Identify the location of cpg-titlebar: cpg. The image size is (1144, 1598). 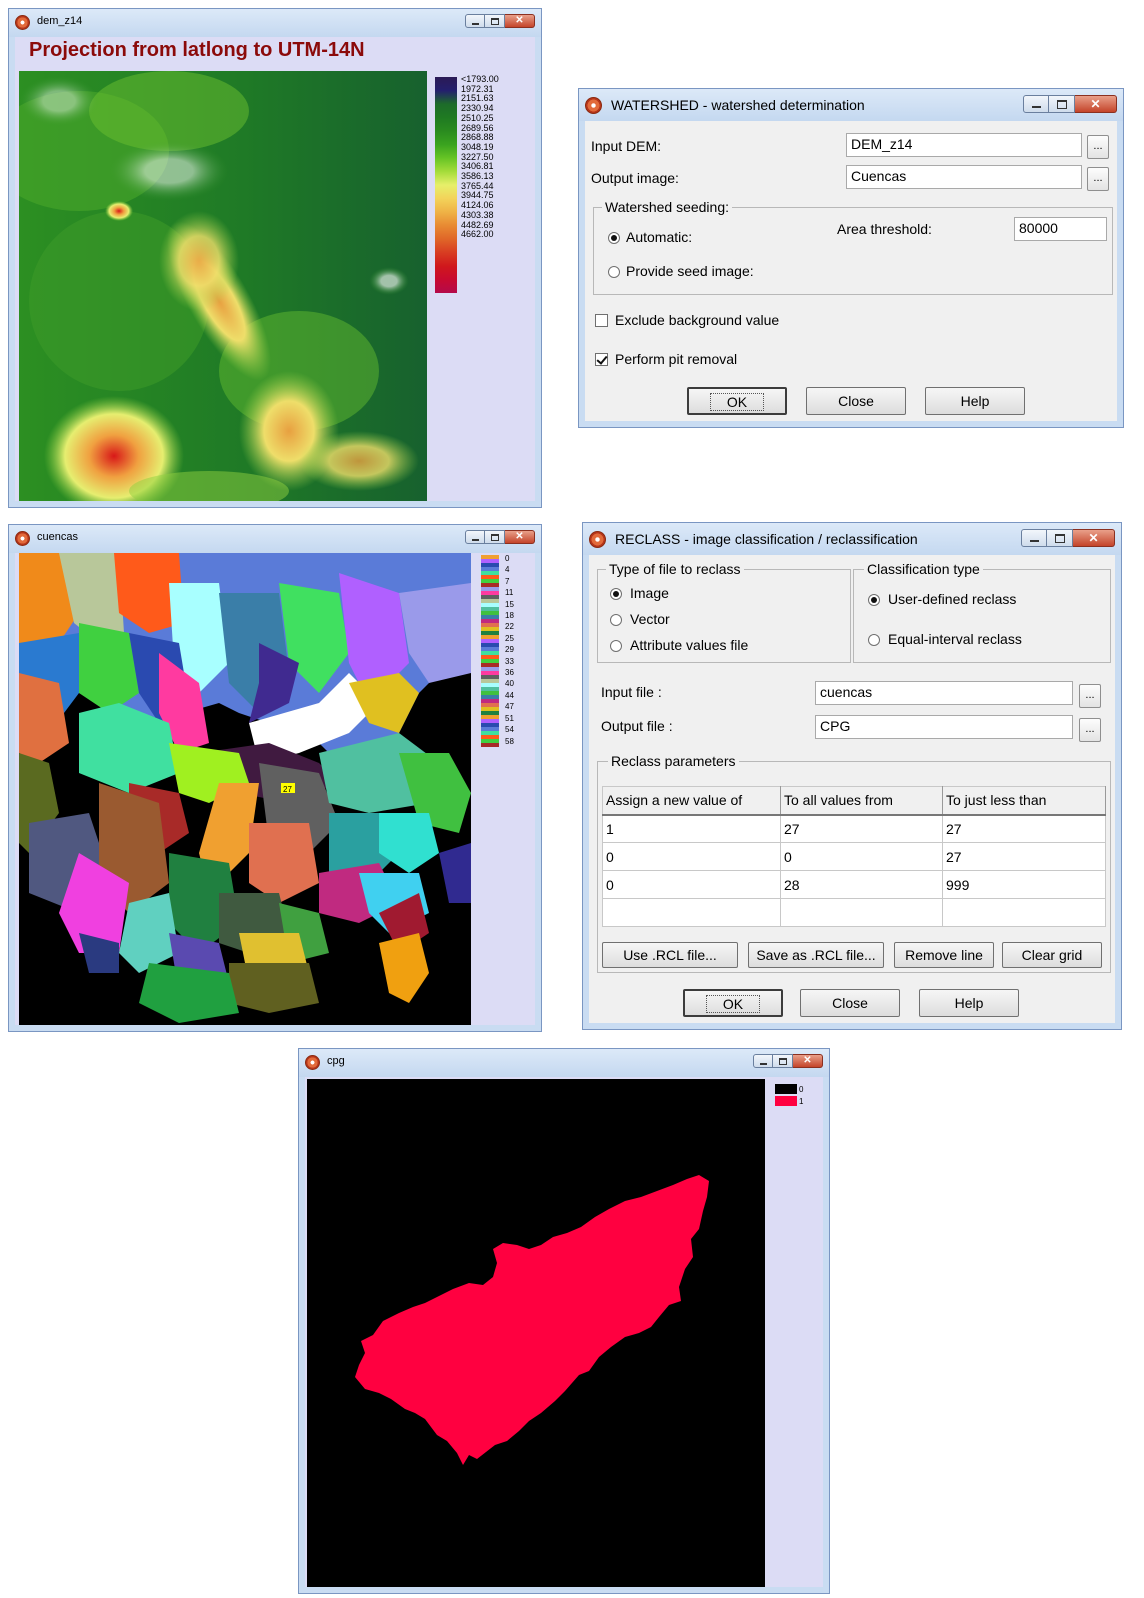
(564, 1063).